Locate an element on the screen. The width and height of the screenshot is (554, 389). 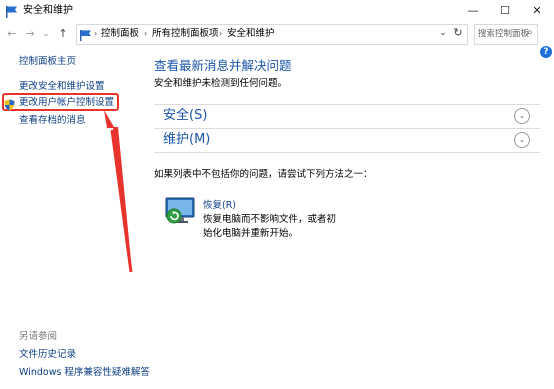
security-expand-chevron-icon: ⌄ is located at coordinates (522, 116).